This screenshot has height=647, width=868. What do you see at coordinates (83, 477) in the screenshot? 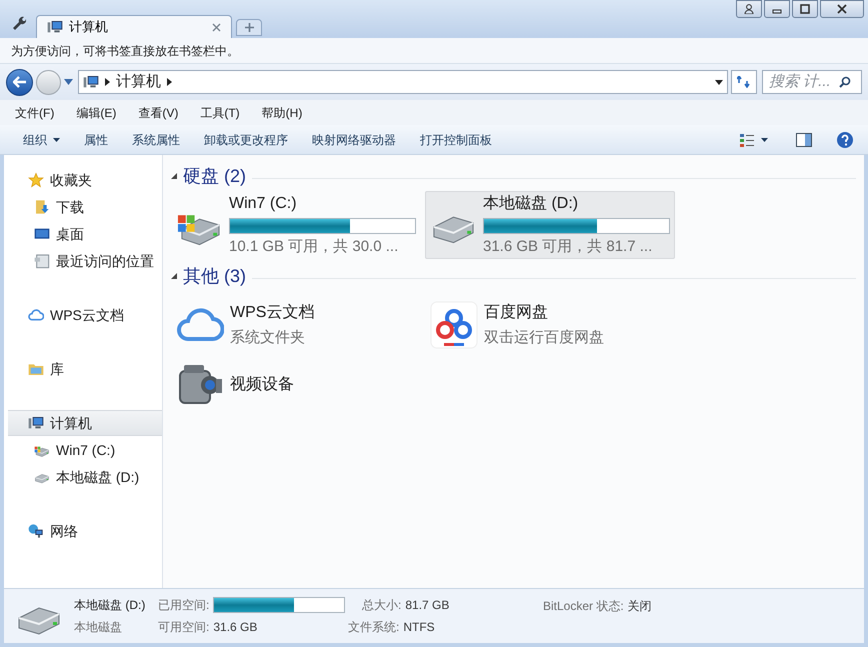
I see `sidebar-item: 本地磁盘 (D:)` at bounding box center [83, 477].